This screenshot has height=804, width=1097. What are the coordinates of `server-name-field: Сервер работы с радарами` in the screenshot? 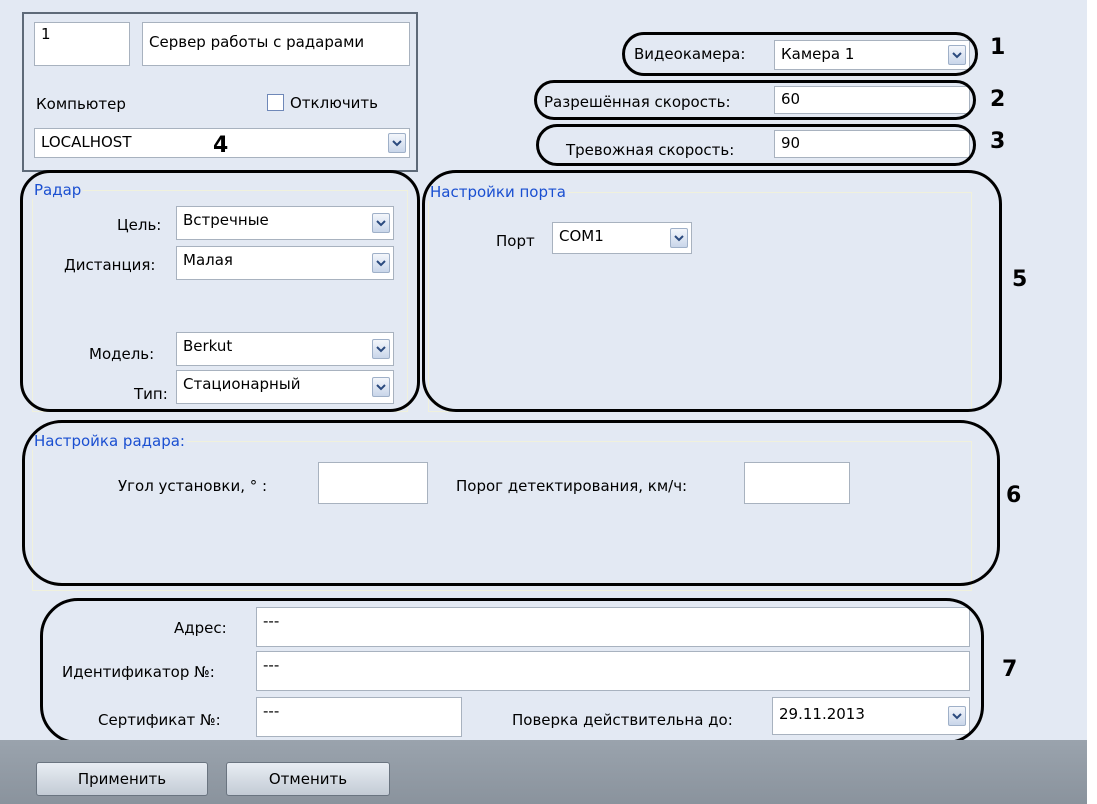 It's located at (276, 44).